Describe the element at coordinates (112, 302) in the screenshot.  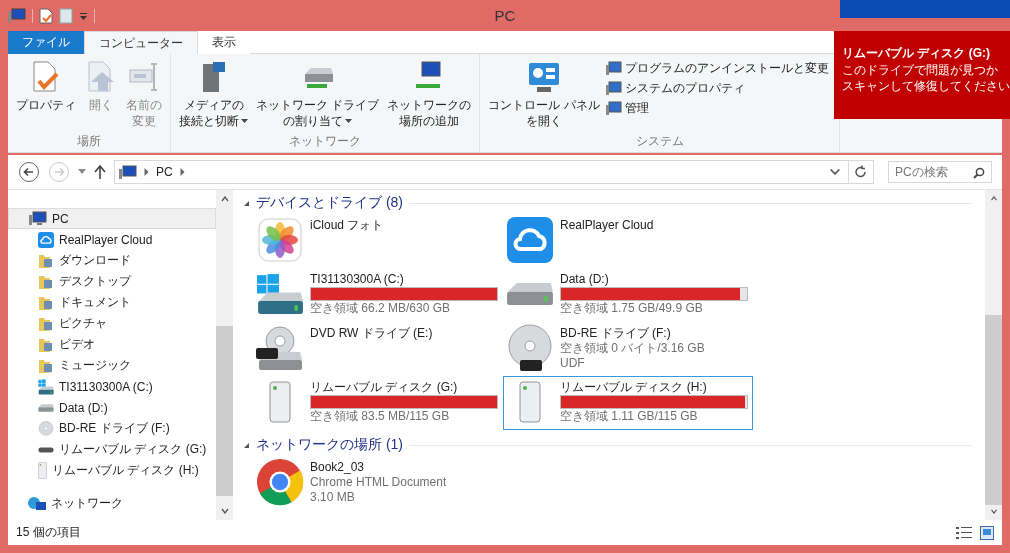
I see `sidebar-item: ドキュメント` at that location.